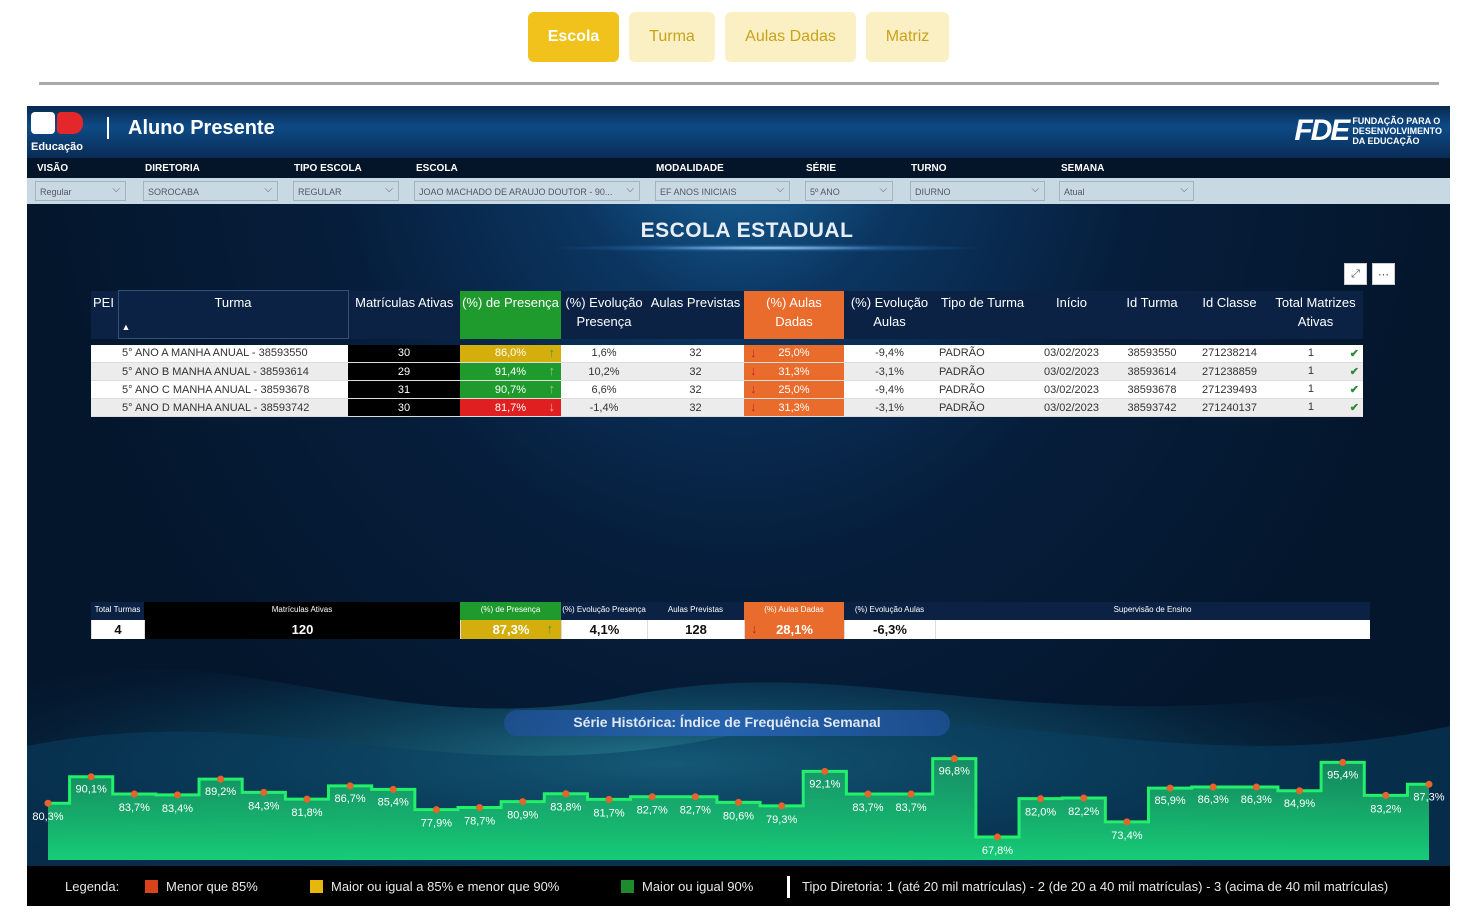 The height and width of the screenshot is (913, 1463). I want to click on cell-turma: 5° ANO A MANHA ANUAL - 38593550, so click(233, 353).